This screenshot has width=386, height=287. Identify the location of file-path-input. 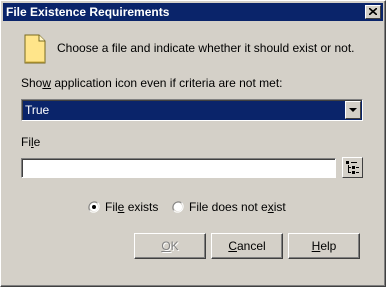
(178, 168).